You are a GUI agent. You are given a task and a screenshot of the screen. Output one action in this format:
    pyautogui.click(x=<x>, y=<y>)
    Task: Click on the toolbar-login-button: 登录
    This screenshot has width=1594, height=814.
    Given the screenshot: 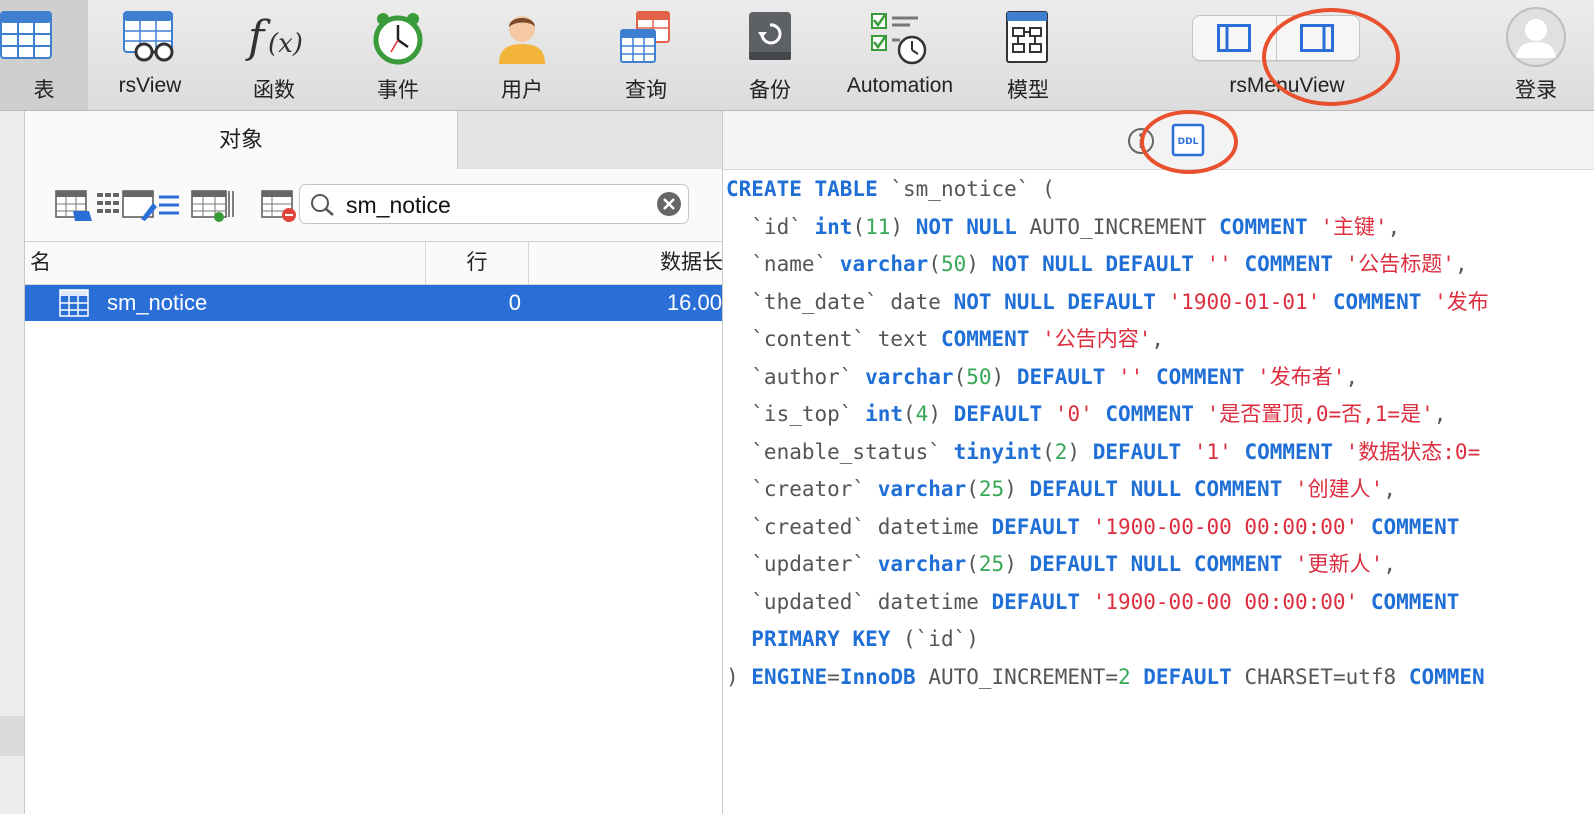 What is the action you would take?
    pyautogui.click(x=1536, y=55)
    